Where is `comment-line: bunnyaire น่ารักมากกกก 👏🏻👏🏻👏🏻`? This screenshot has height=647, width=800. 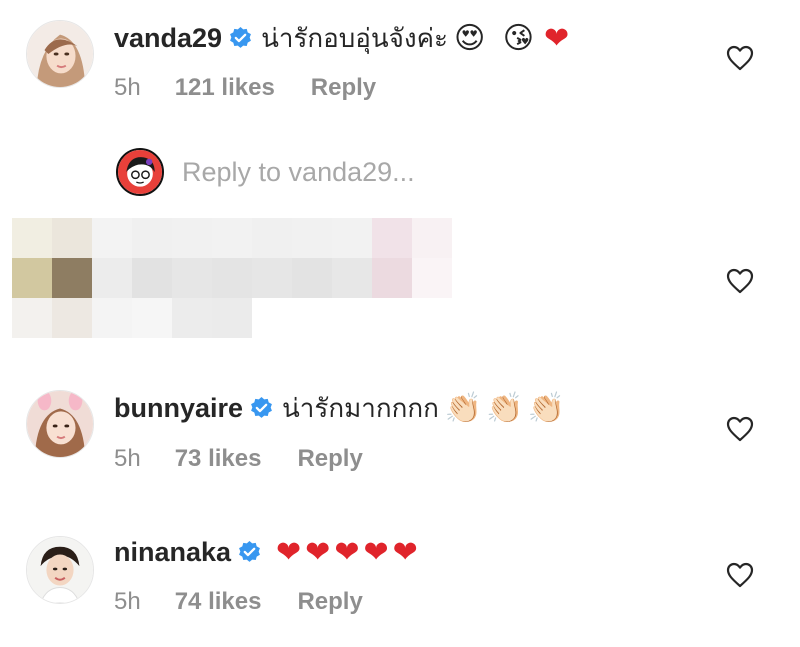
comment-line: bunnyaire น่ารักมากกกก 👏🏻👏🏻👏🏻 is located at coordinates (341, 408).